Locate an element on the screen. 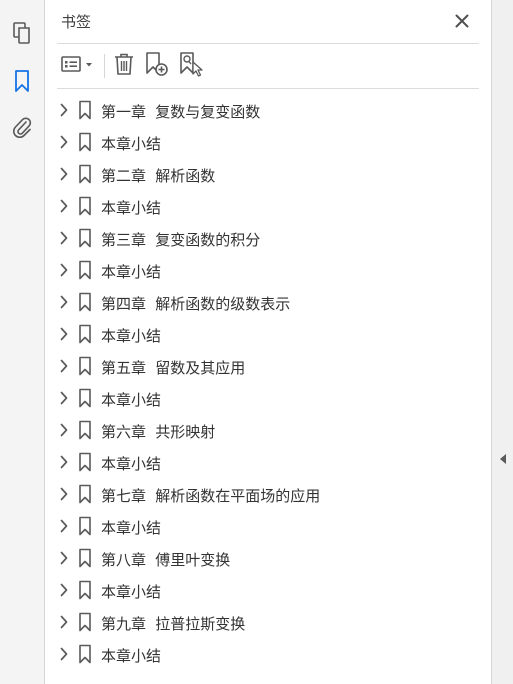  attachments-button is located at coordinates (22, 129).